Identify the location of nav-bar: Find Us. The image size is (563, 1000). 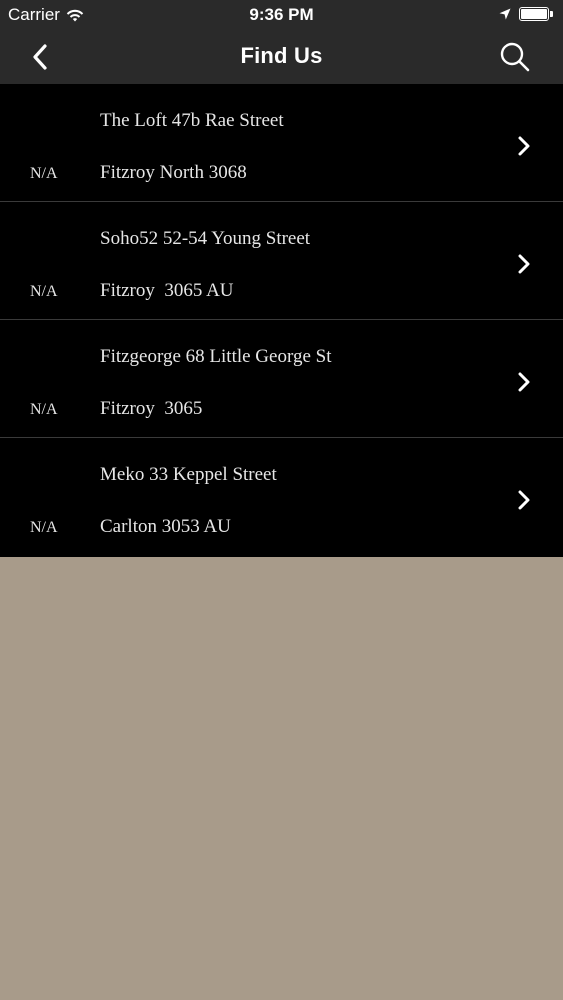
(281, 57).